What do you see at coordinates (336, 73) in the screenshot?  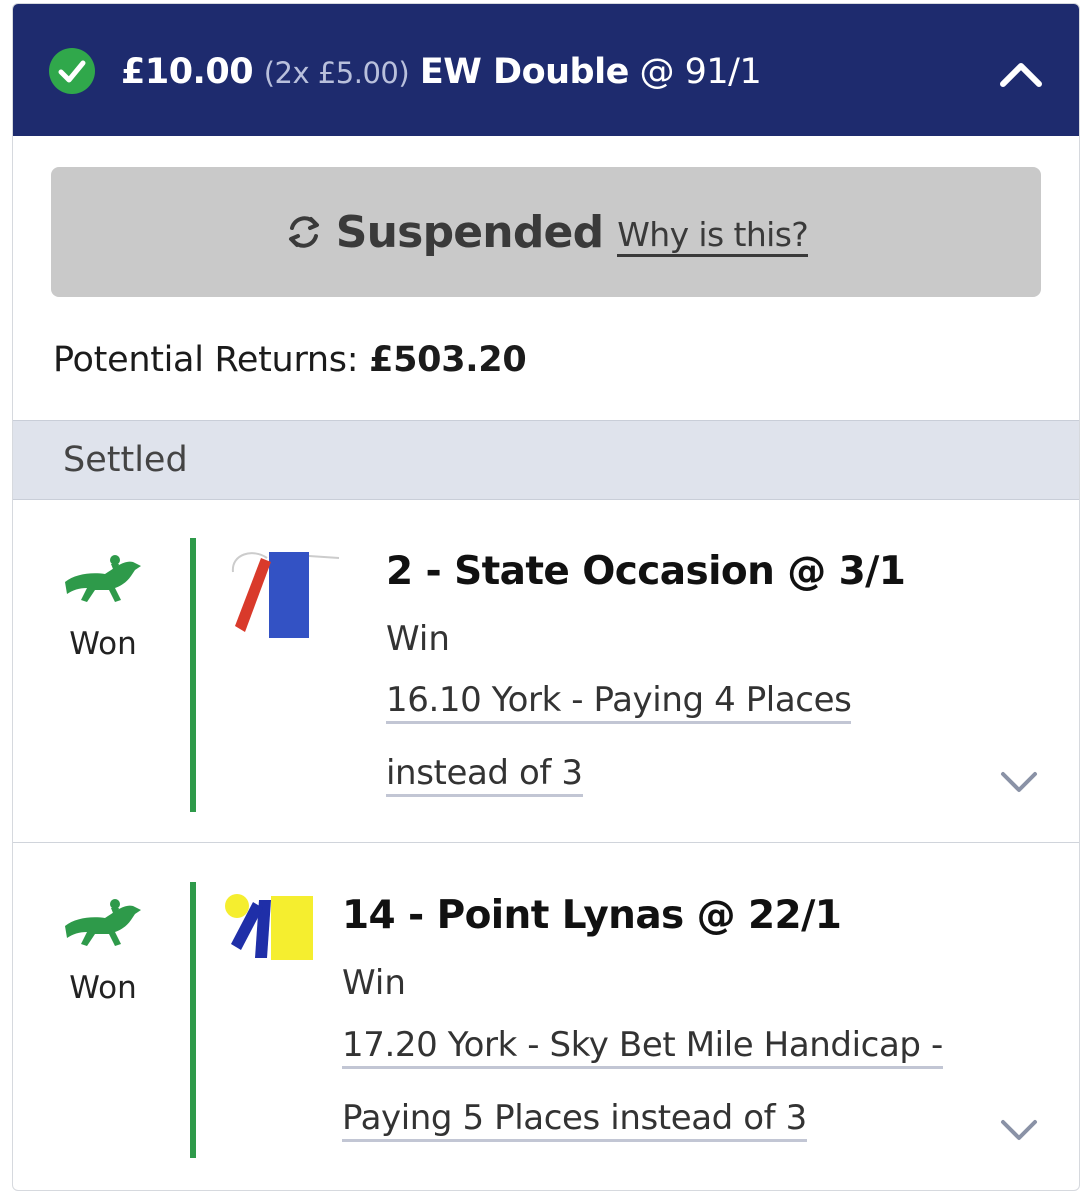 I see `bet-split: (2x £5.00)` at bounding box center [336, 73].